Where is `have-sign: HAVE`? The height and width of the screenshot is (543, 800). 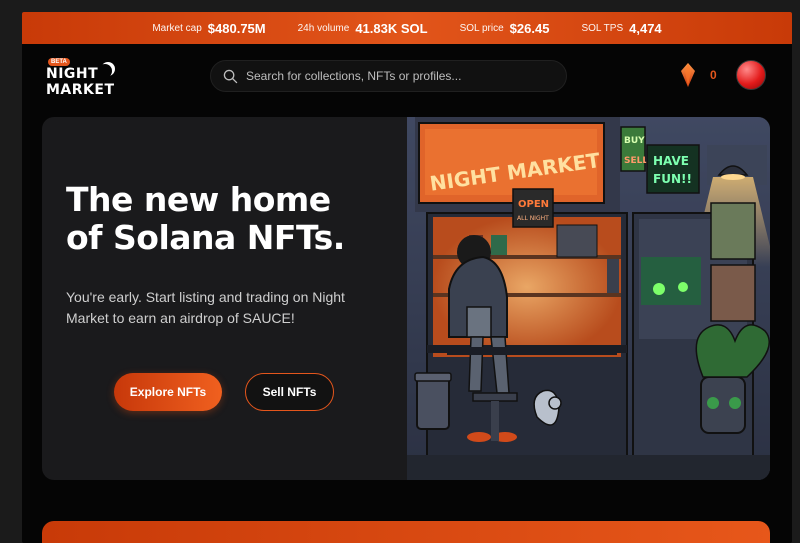 have-sign: HAVE is located at coordinates (671, 161).